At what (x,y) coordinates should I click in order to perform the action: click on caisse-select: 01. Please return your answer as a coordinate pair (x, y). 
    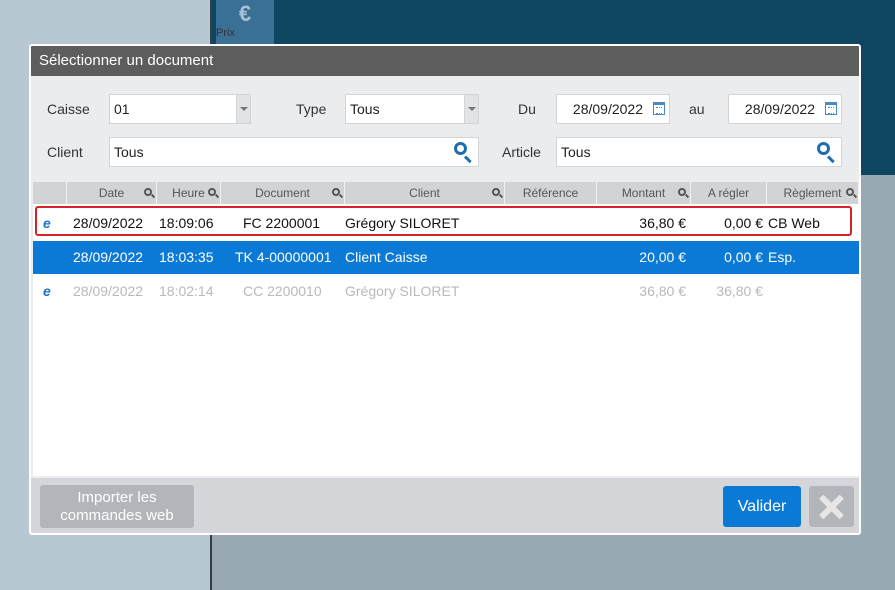
    Looking at the image, I should click on (180, 109).